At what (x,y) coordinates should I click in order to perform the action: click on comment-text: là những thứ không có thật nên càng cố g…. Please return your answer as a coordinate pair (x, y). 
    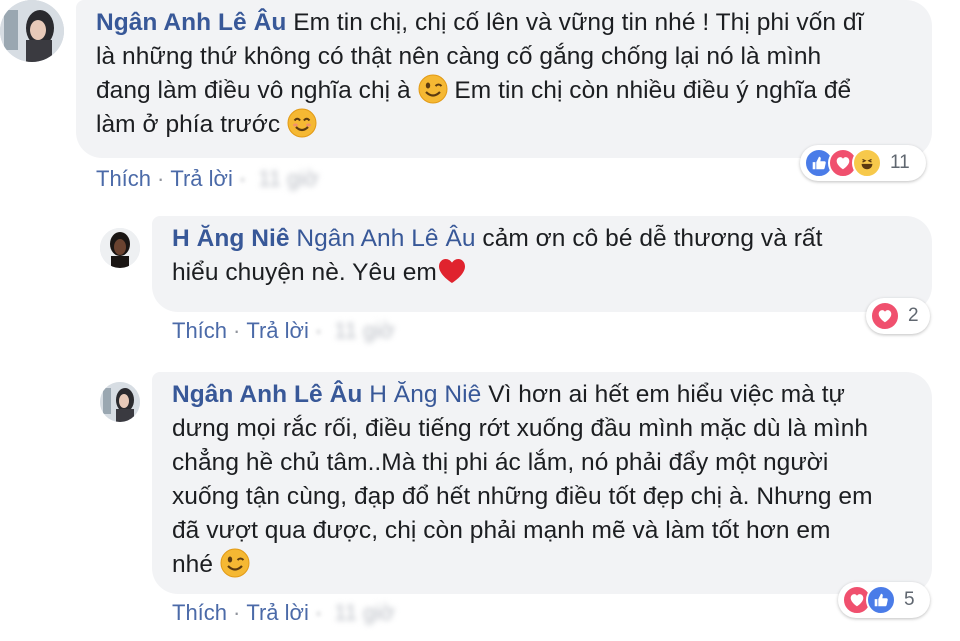
    Looking at the image, I should click on (459, 56).